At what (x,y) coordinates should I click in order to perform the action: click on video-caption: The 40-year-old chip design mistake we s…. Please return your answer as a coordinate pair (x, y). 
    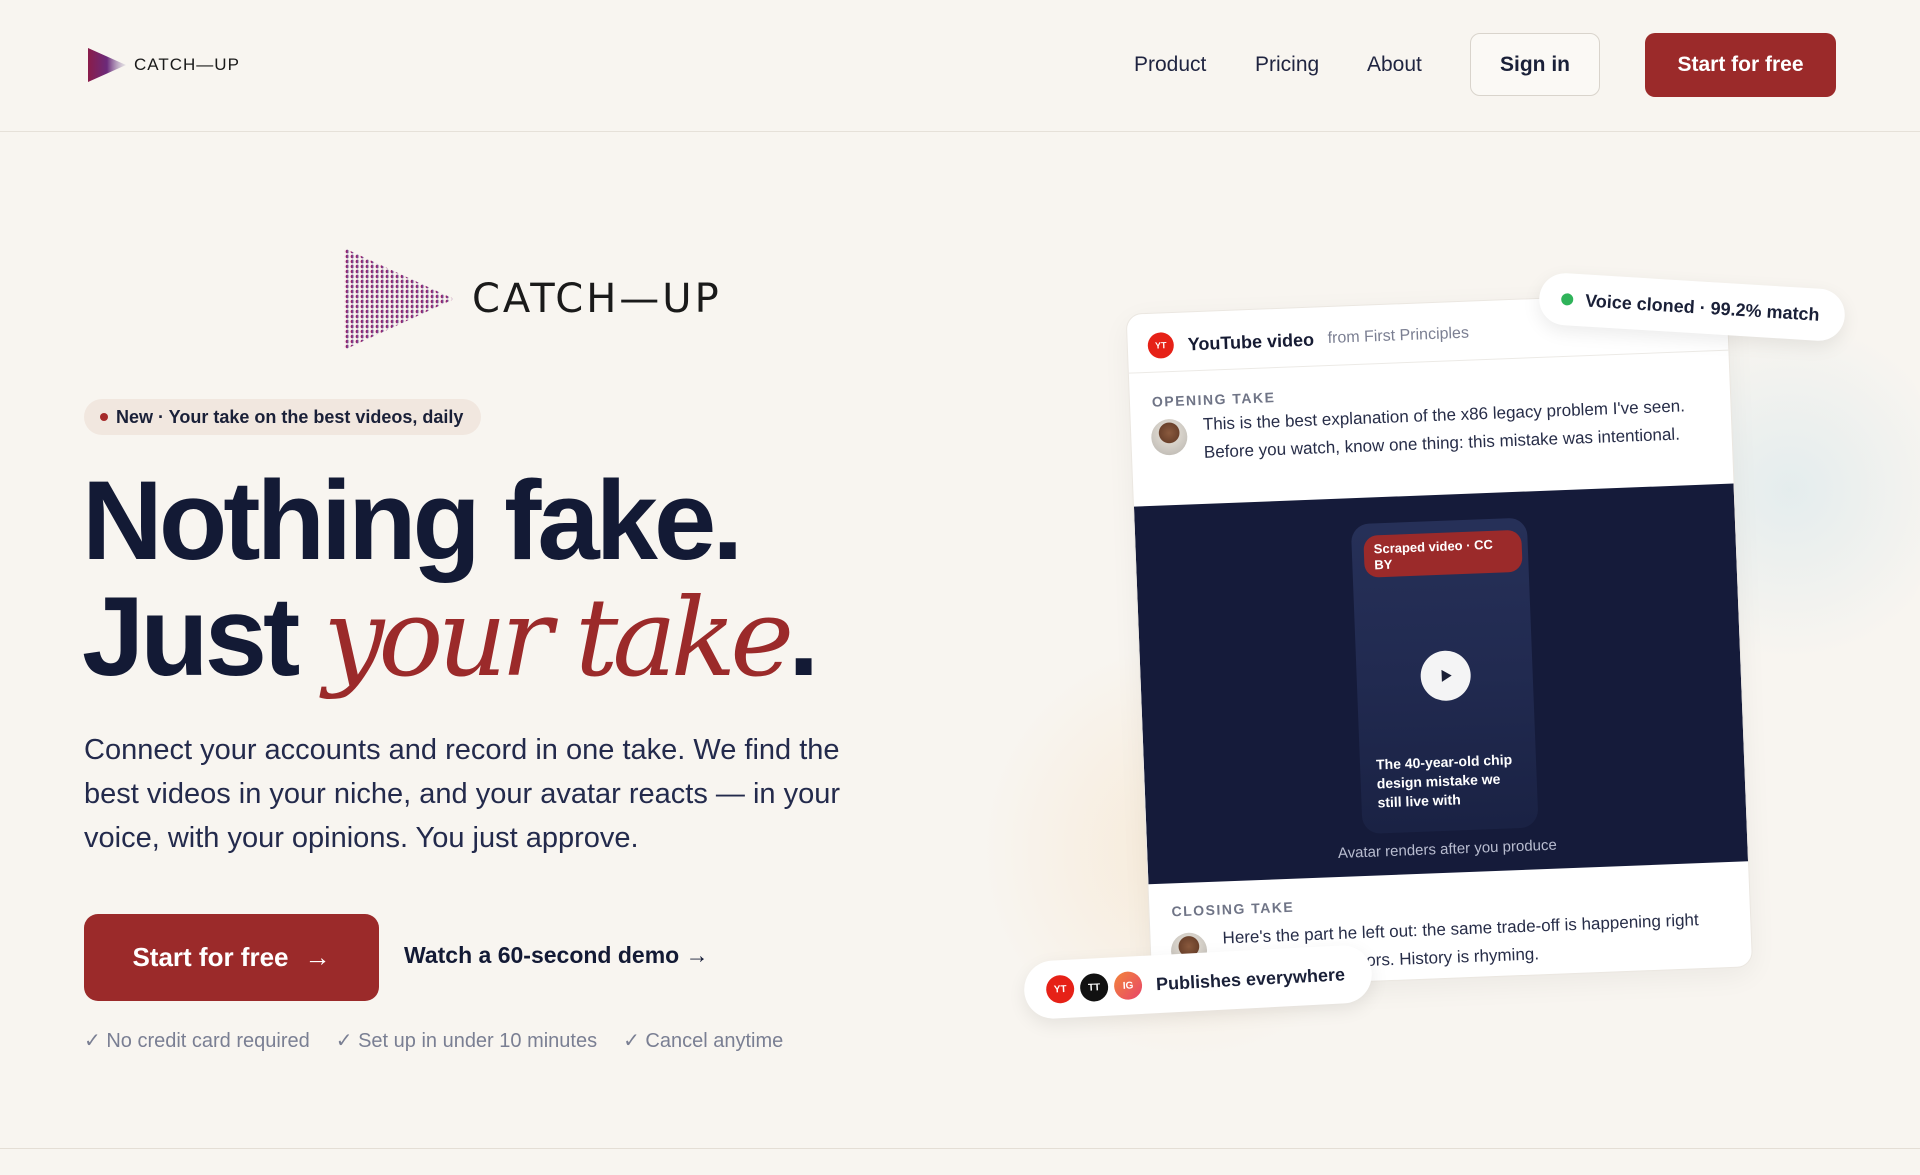
    Looking at the image, I should click on (1444, 781).